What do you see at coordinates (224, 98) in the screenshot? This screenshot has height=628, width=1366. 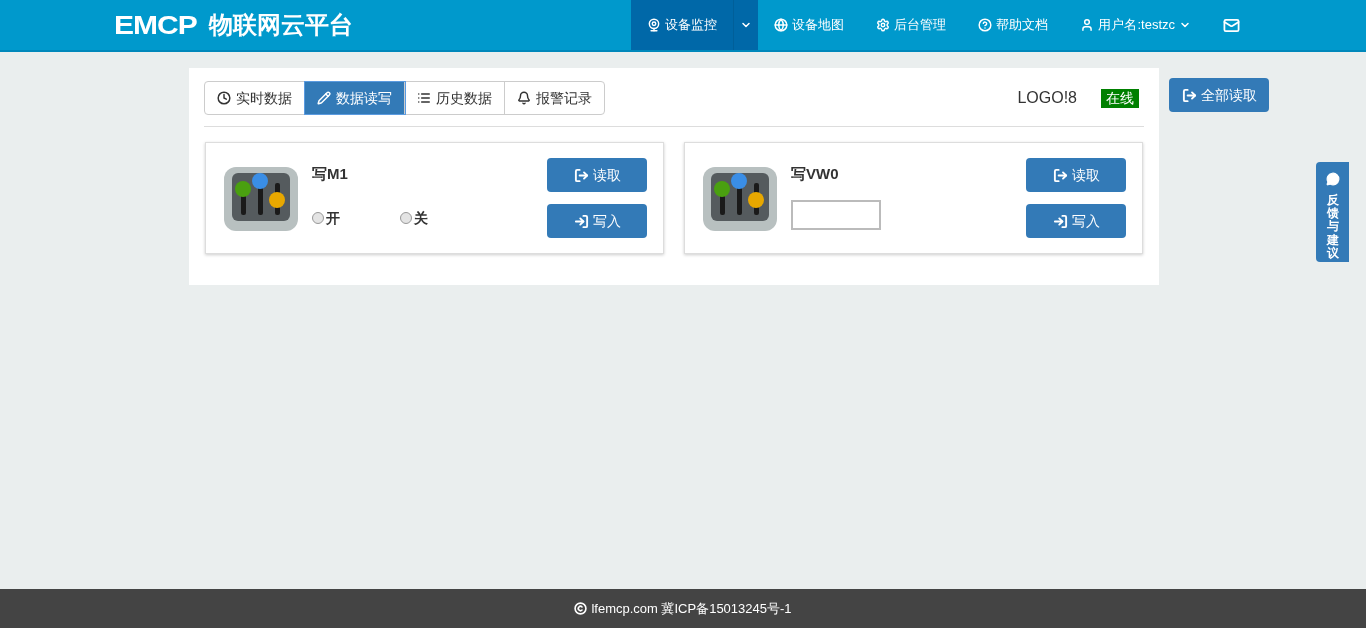 I see `clock-icon` at bounding box center [224, 98].